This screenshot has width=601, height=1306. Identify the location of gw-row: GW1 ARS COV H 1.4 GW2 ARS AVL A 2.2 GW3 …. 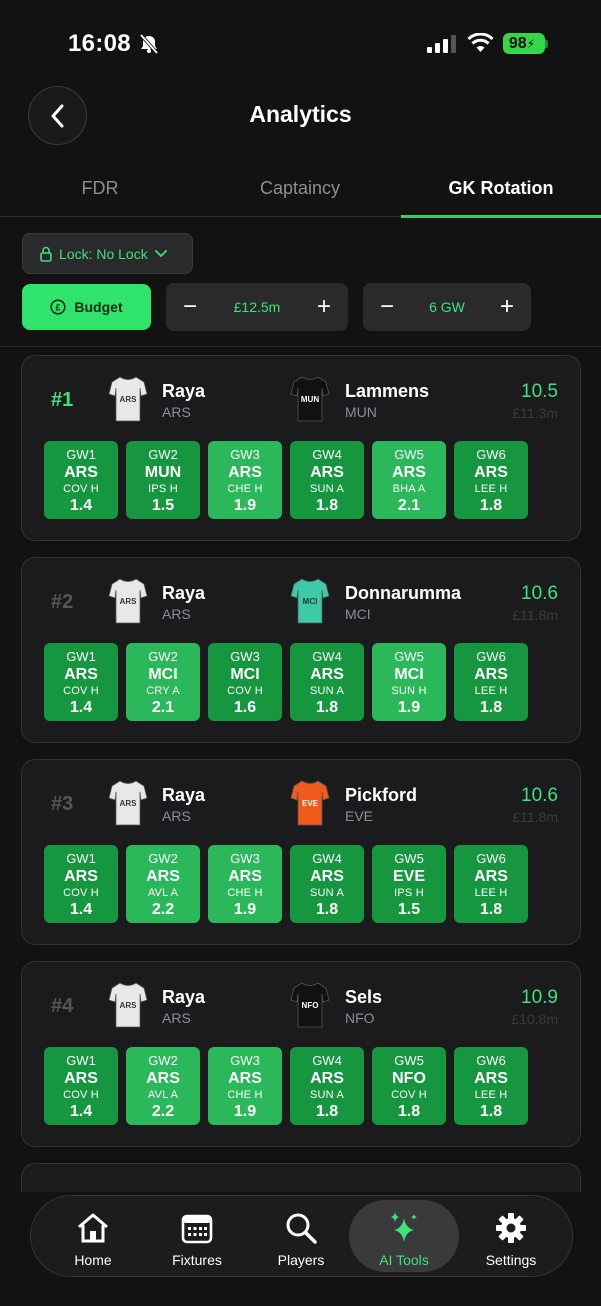
(286, 884).